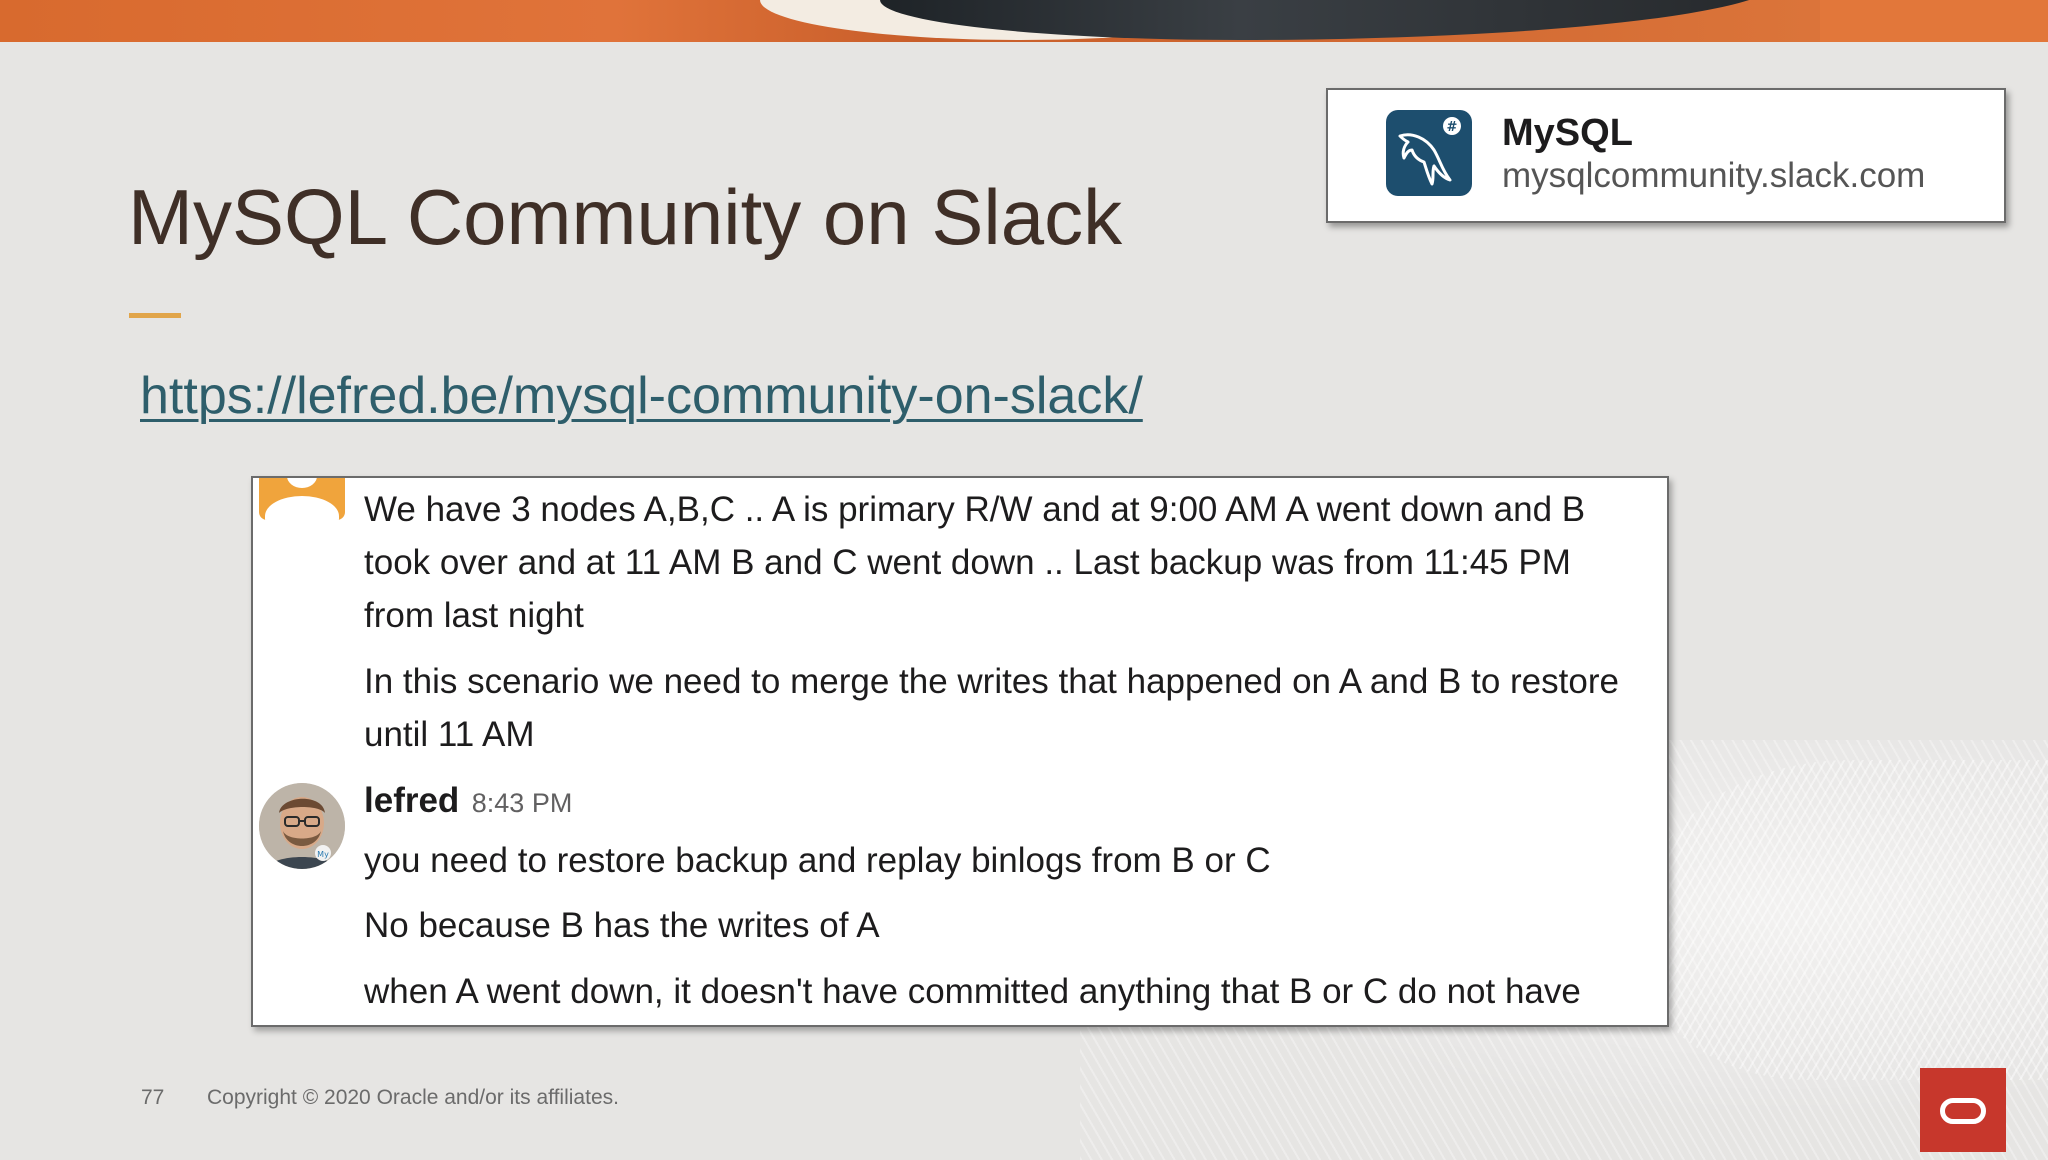 Image resolution: width=2048 pixels, height=1160 pixels. Describe the element at coordinates (468, 801) in the screenshot. I see `message-header: lefred 8:43 PM` at that location.